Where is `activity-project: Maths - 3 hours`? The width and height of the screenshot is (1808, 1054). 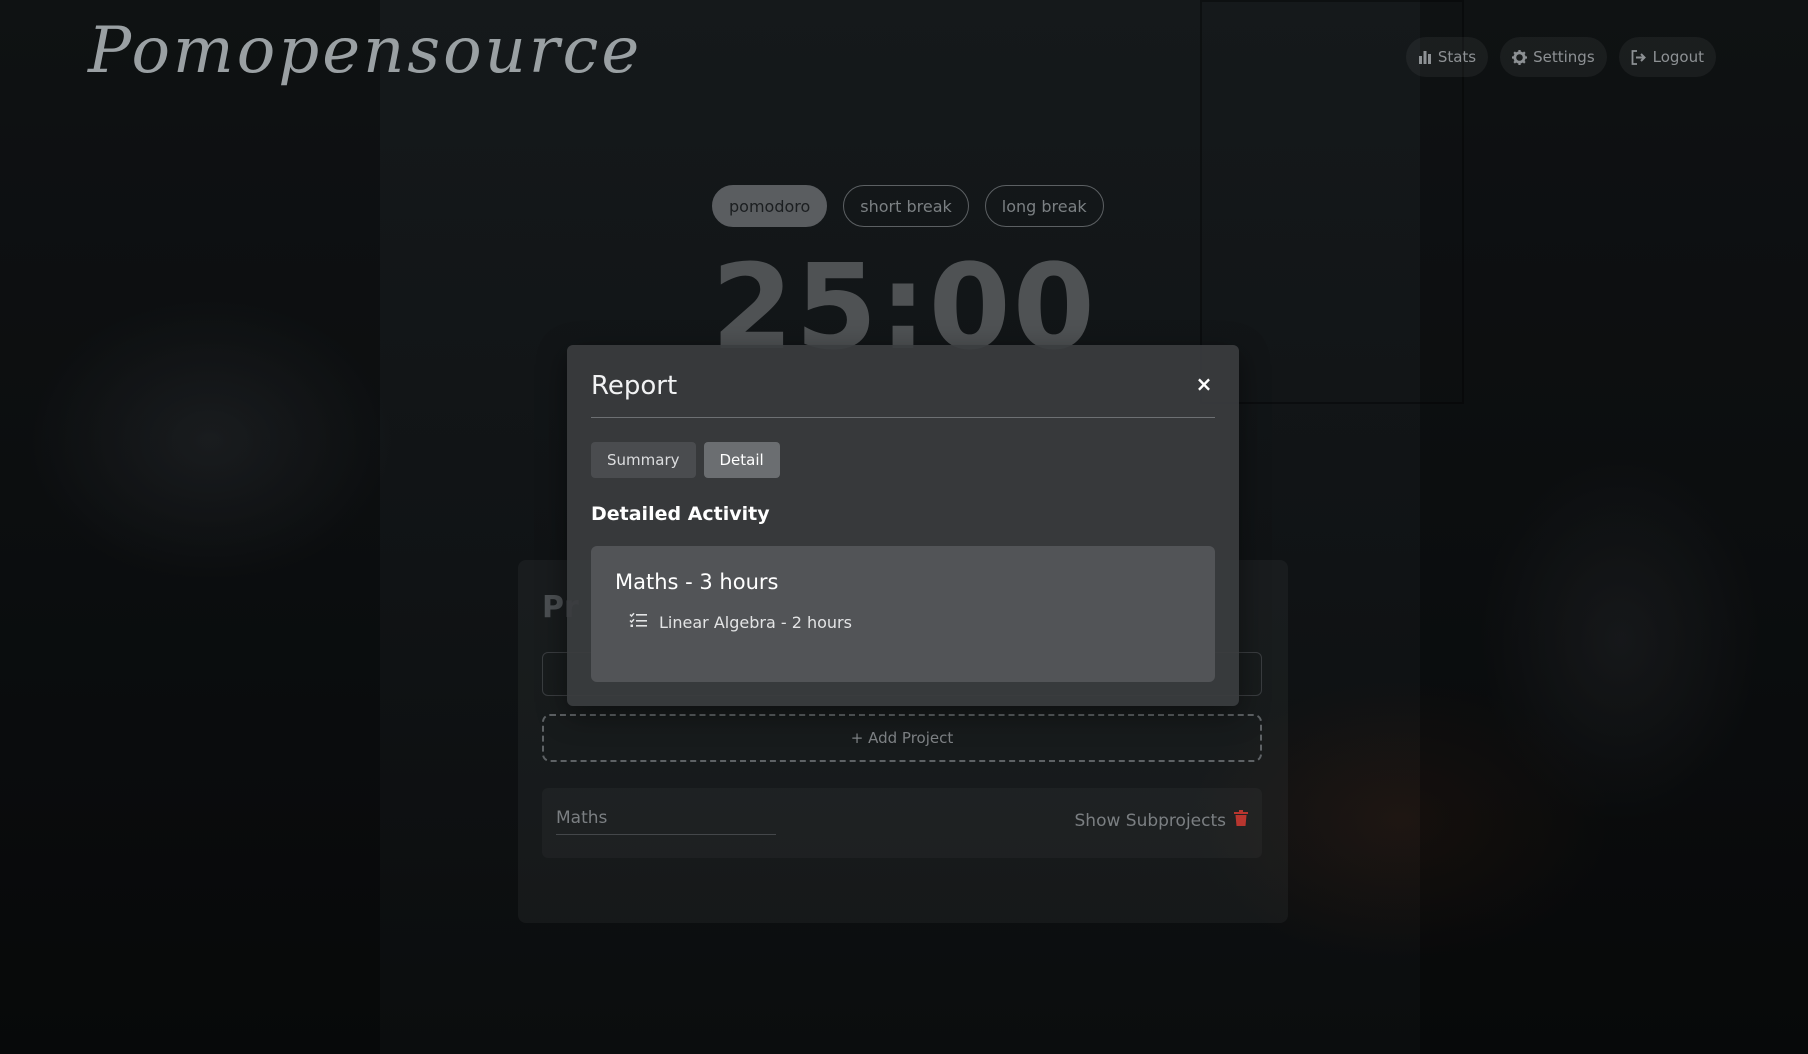 activity-project: Maths - 3 hours is located at coordinates (697, 582).